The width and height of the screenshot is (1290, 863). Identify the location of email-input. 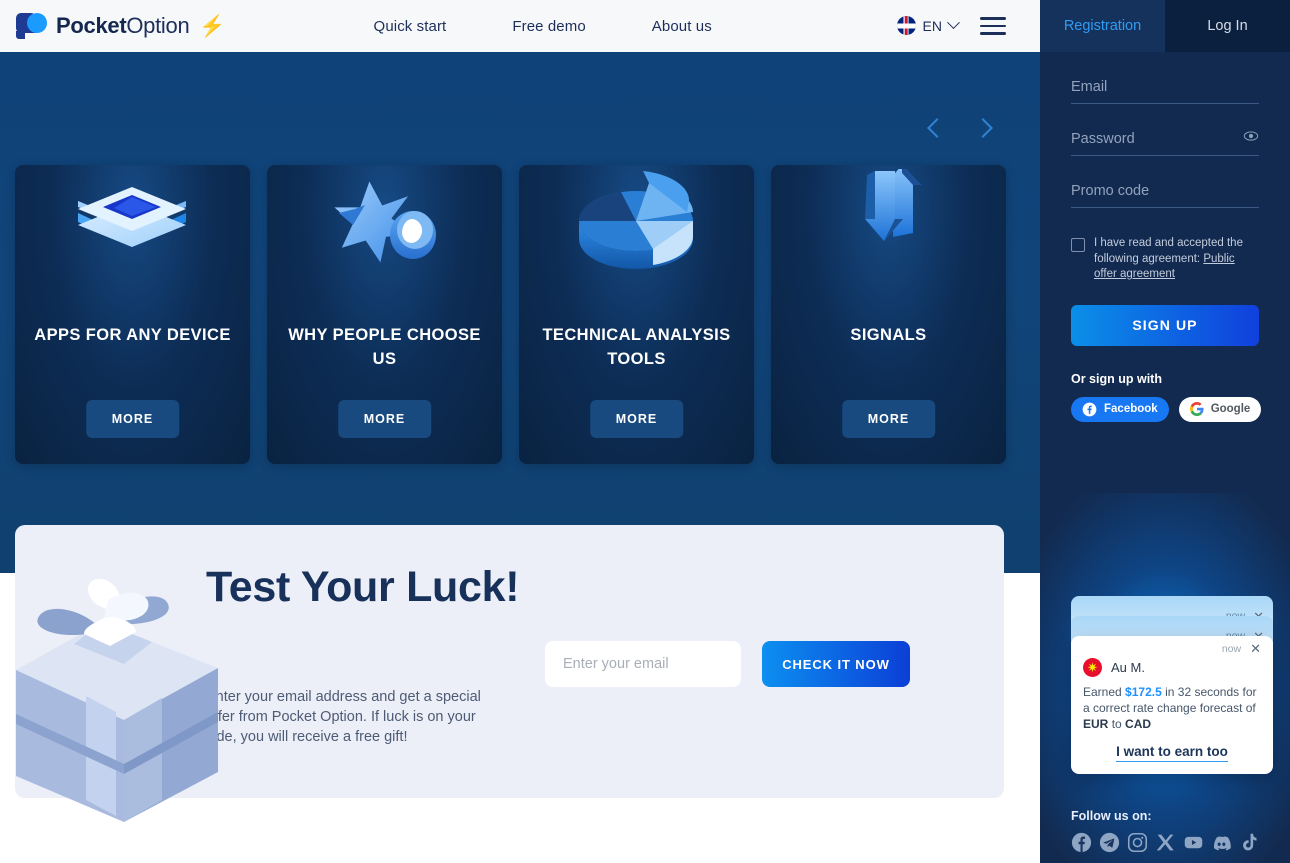
(1165, 91).